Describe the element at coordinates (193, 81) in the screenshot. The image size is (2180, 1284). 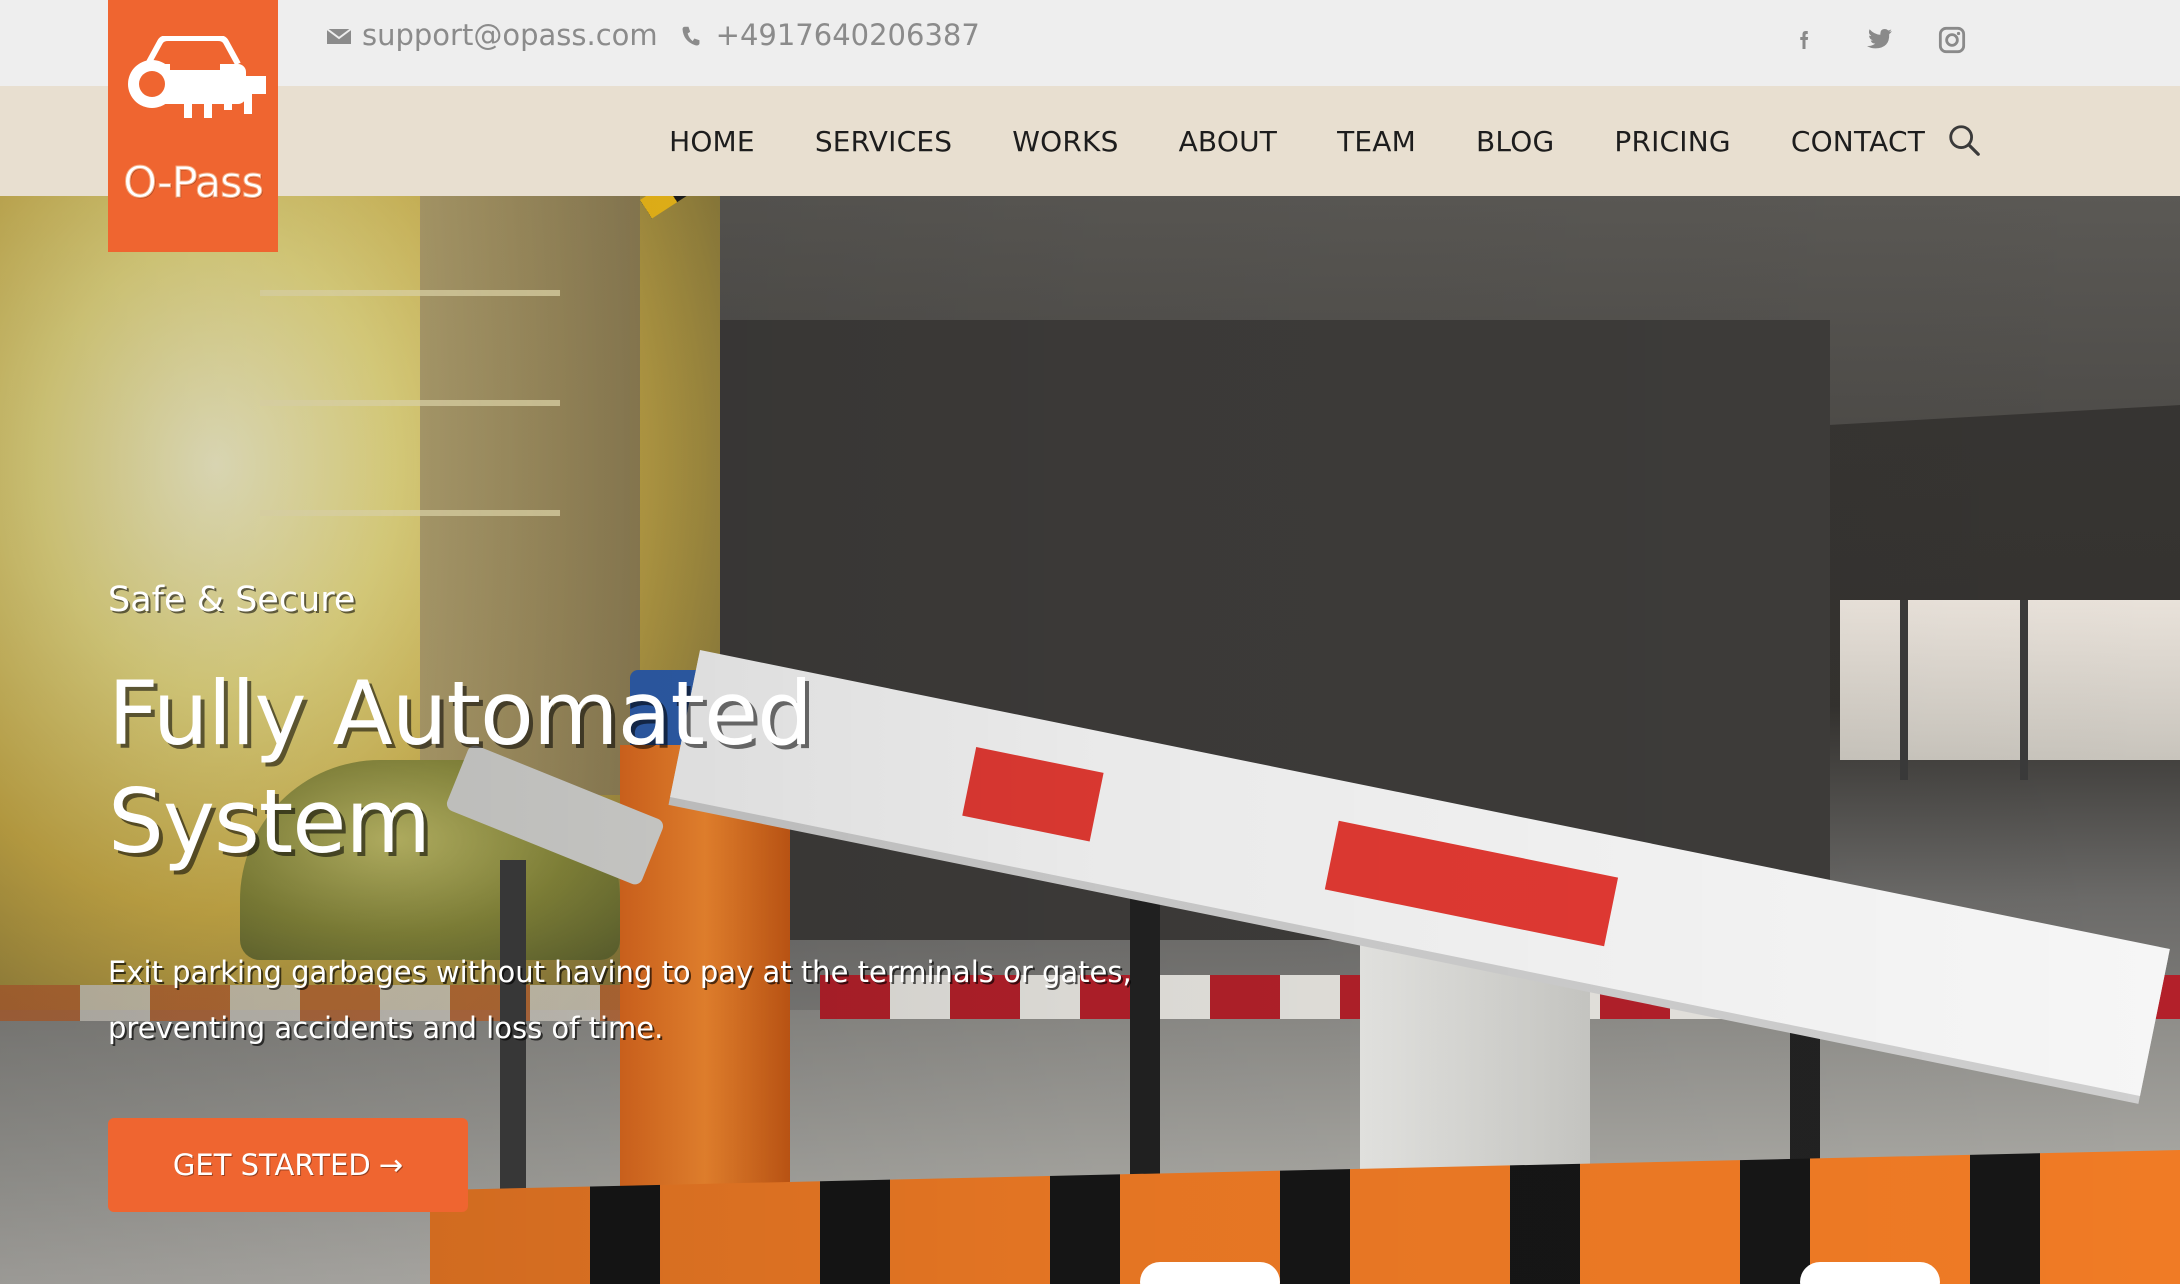
I see `car-key-logo-icon` at that location.